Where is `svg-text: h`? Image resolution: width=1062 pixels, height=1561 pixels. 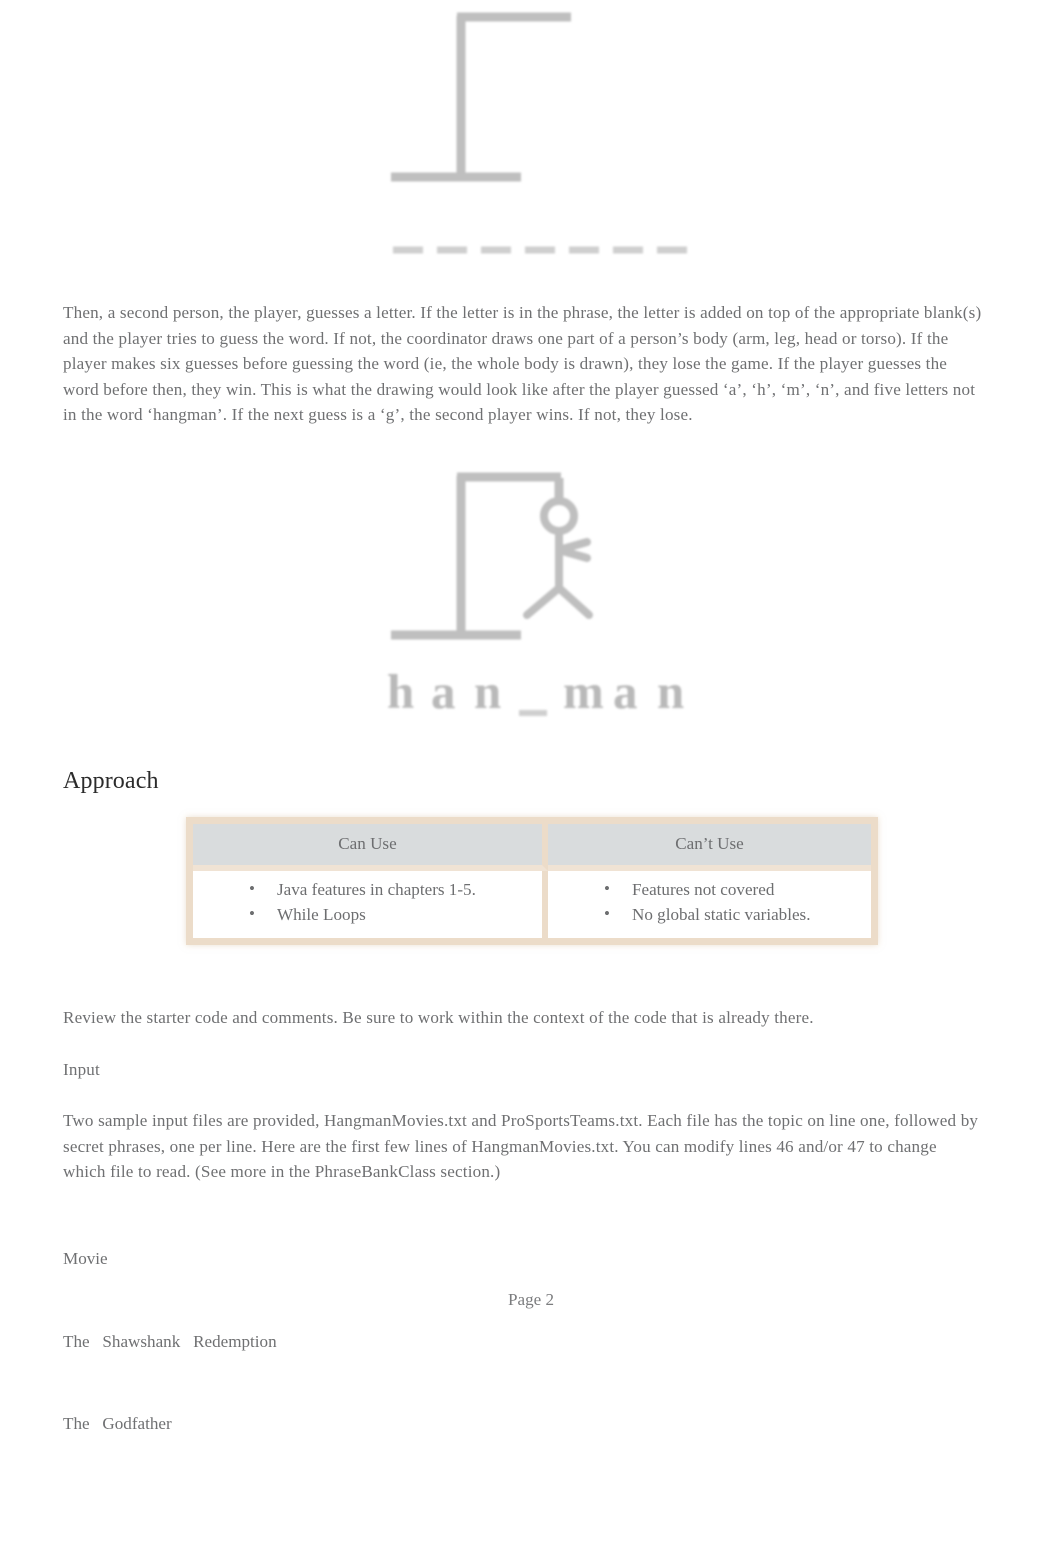 svg-text: h is located at coordinates (400, 691).